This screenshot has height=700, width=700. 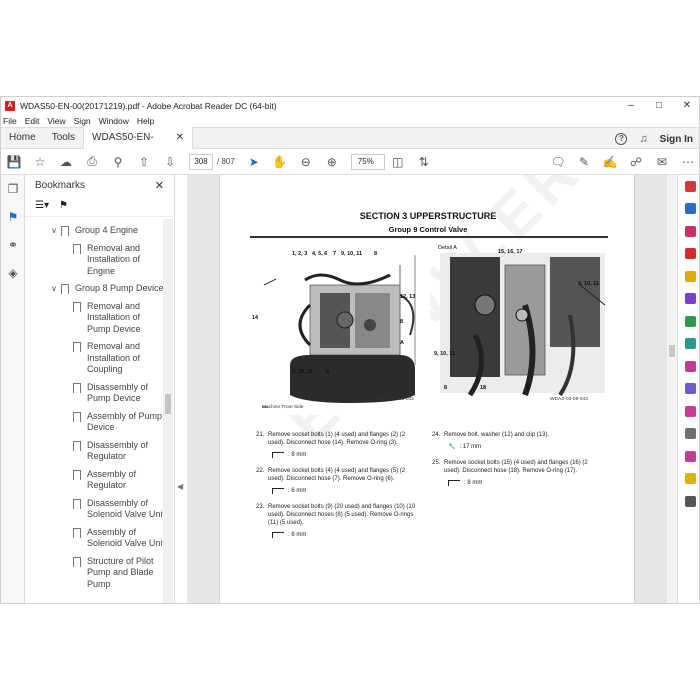 I want to click on callout-label: 1, 2, 3, so click(x=300, y=254).